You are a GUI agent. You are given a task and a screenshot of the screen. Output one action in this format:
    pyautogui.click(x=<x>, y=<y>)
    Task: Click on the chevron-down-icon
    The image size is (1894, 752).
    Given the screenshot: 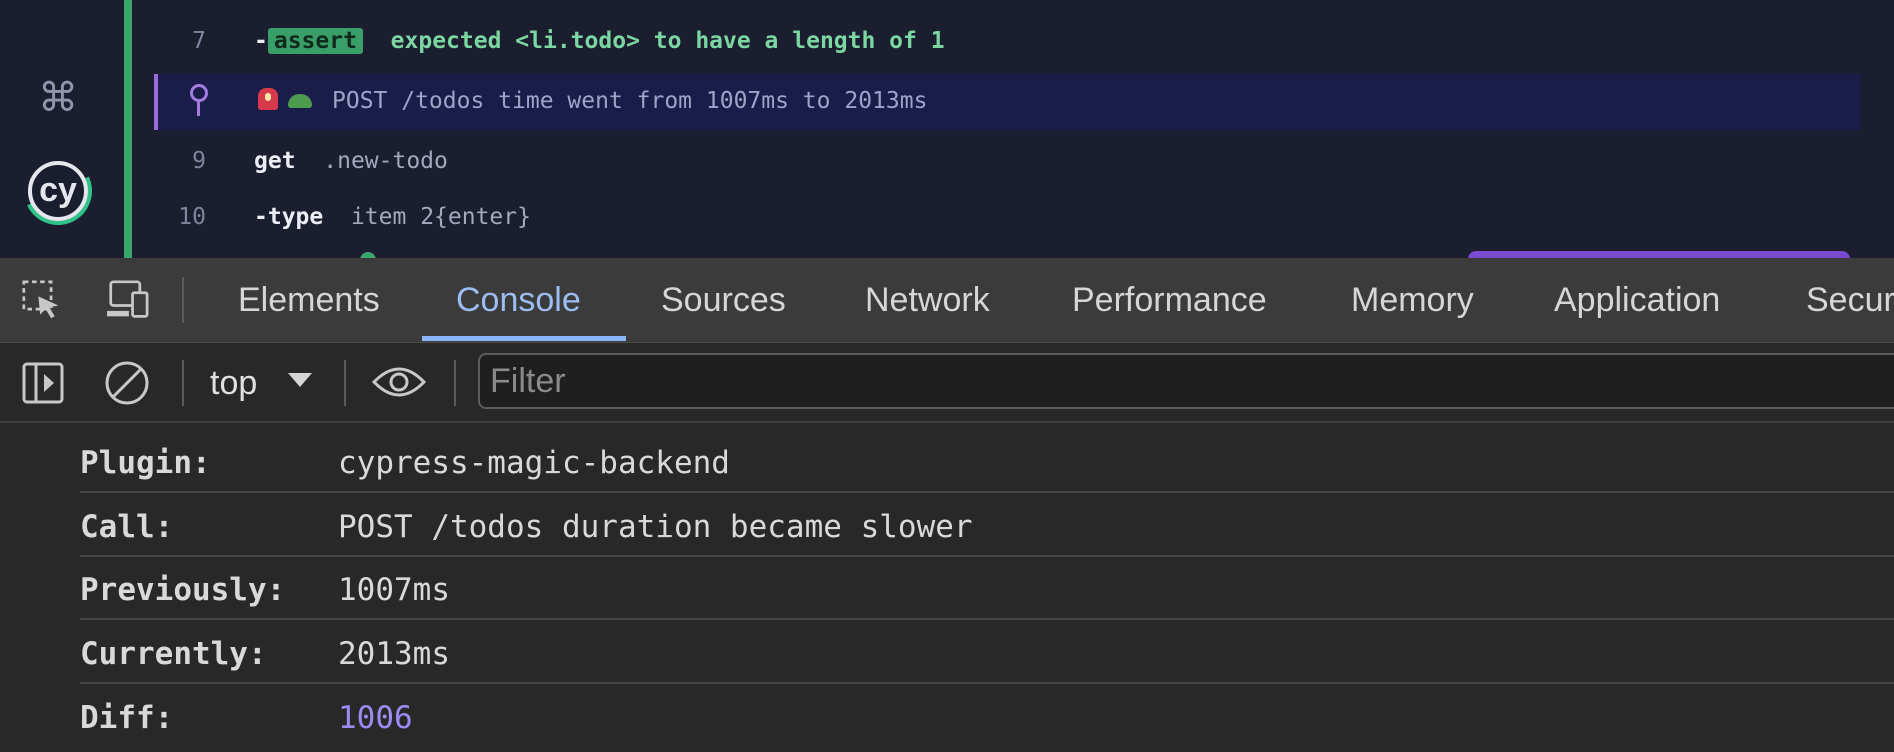 What is the action you would take?
    pyautogui.click(x=300, y=380)
    